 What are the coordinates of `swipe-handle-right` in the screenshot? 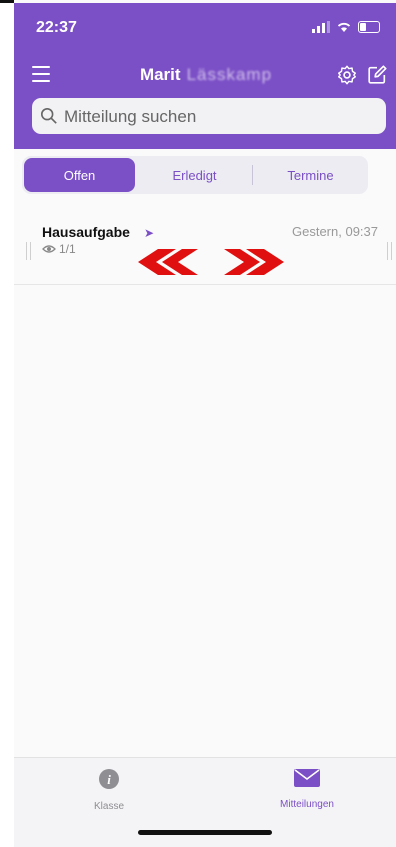 It's located at (389, 251).